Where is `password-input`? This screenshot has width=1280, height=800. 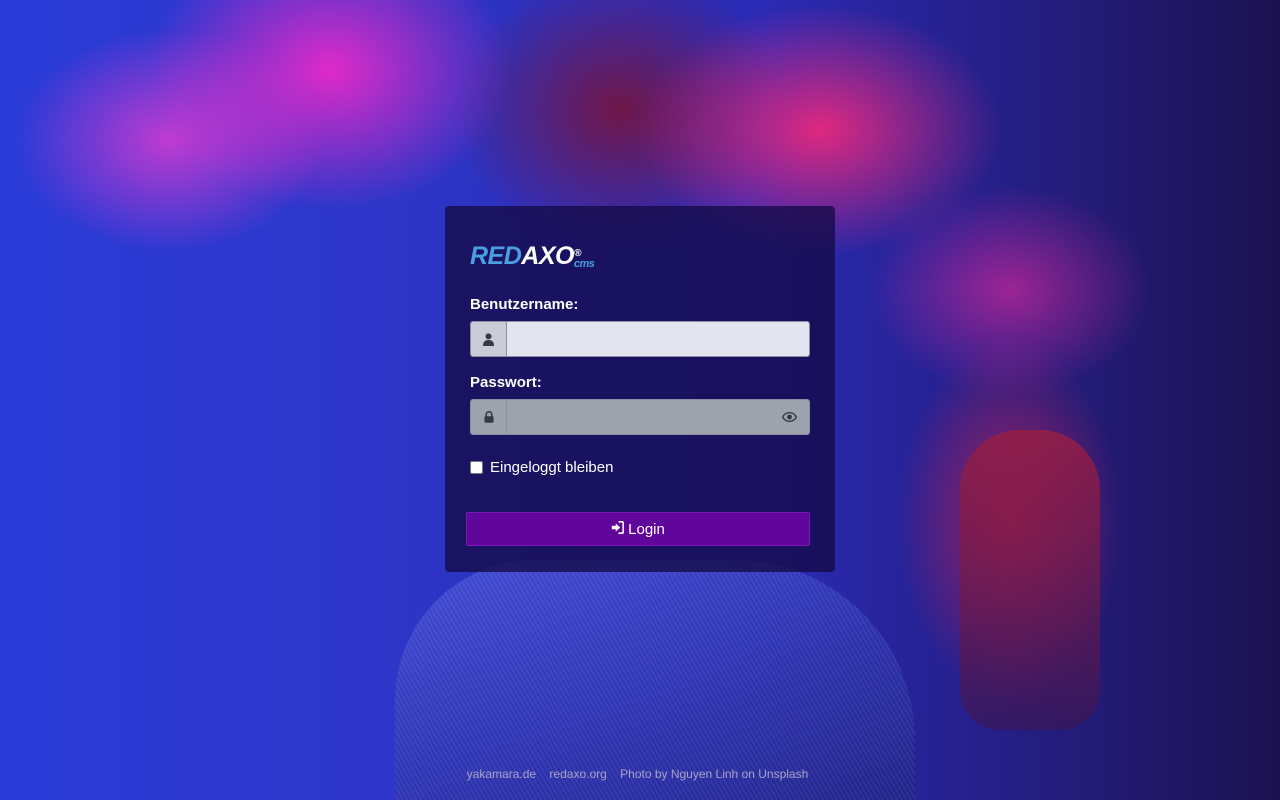
password-input is located at coordinates (658, 417).